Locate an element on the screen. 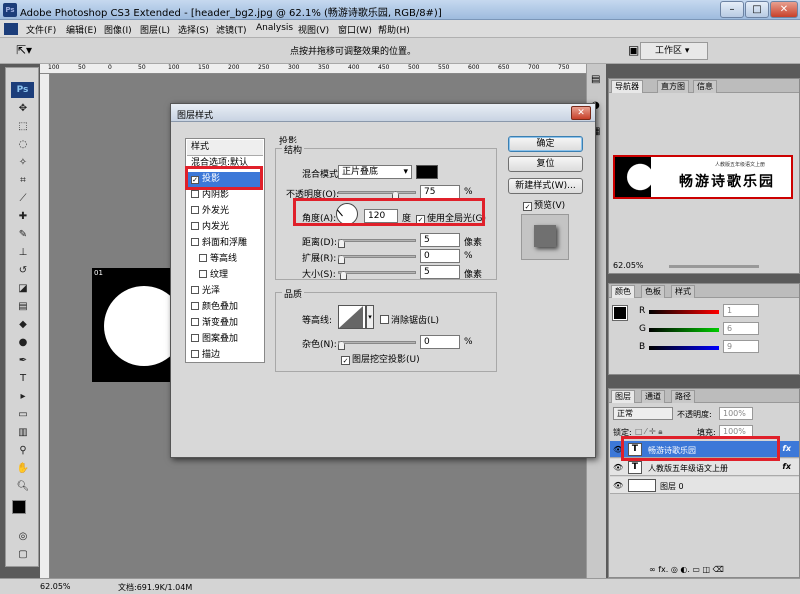 This screenshot has height=594, width=800. hand-tool-icon: ✋ is located at coordinates (23, 469).